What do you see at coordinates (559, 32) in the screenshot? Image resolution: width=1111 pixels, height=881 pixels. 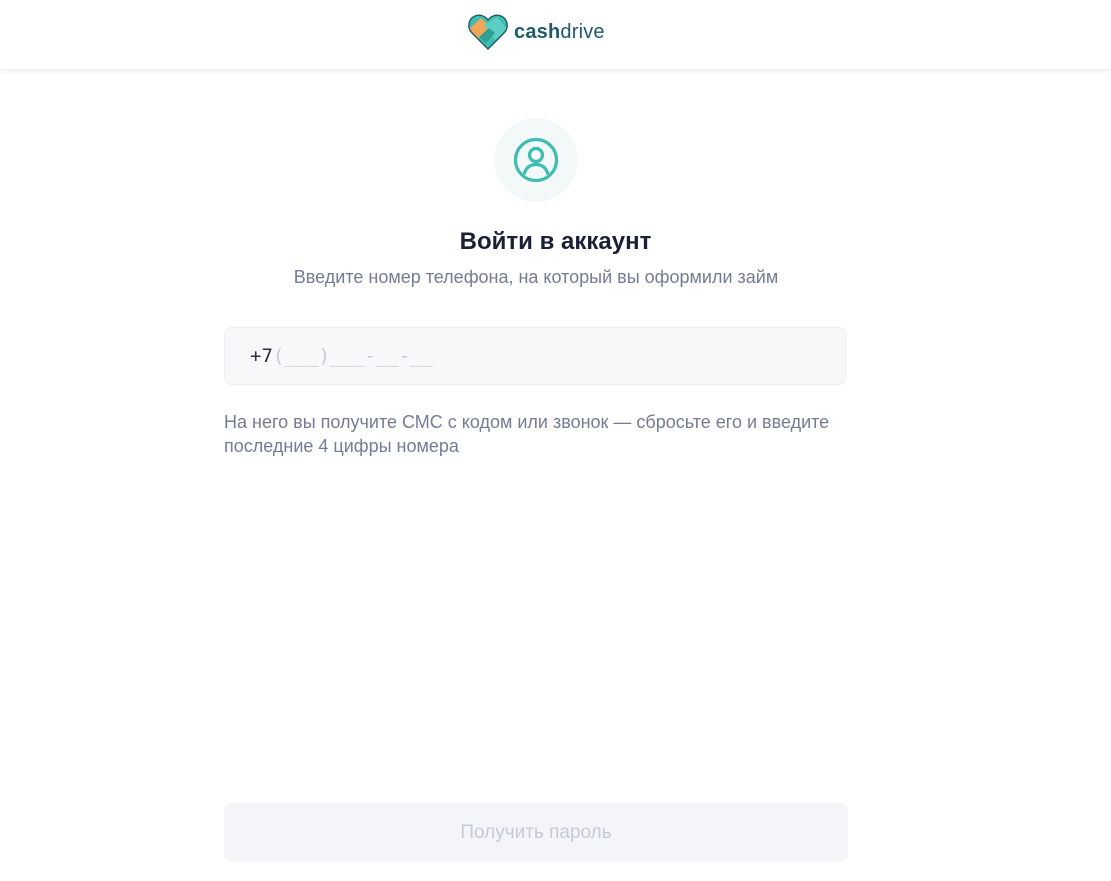 I see `brand-name: cashdrive` at bounding box center [559, 32].